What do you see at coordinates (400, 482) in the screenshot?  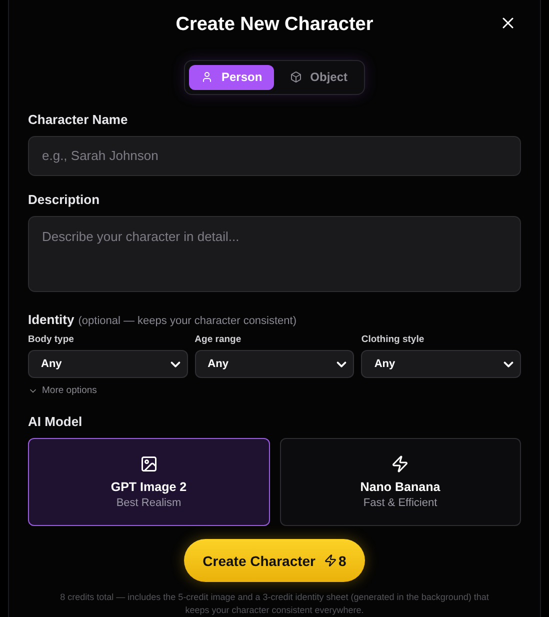 I see `model-card: Nano Banana Fast & Efficient` at bounding box center [400, 482].